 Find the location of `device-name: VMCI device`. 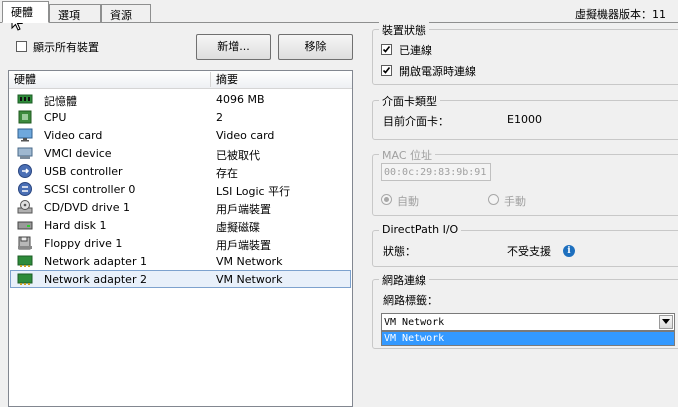

device-name: VMCI device is located at coordinates (78, 153).